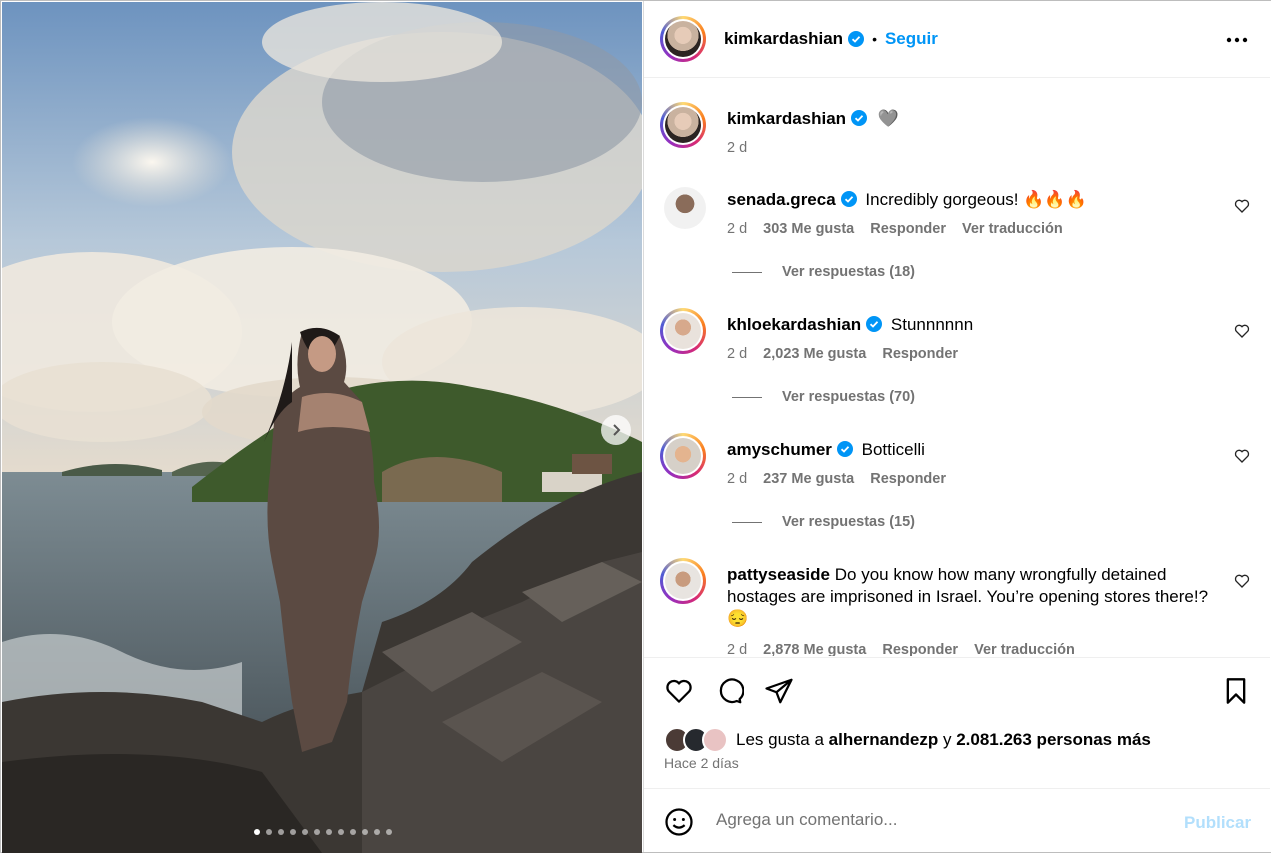 This screenshot has height=853, width=1271. I want to click on author-username: kimkardashian, so click(783, 39).